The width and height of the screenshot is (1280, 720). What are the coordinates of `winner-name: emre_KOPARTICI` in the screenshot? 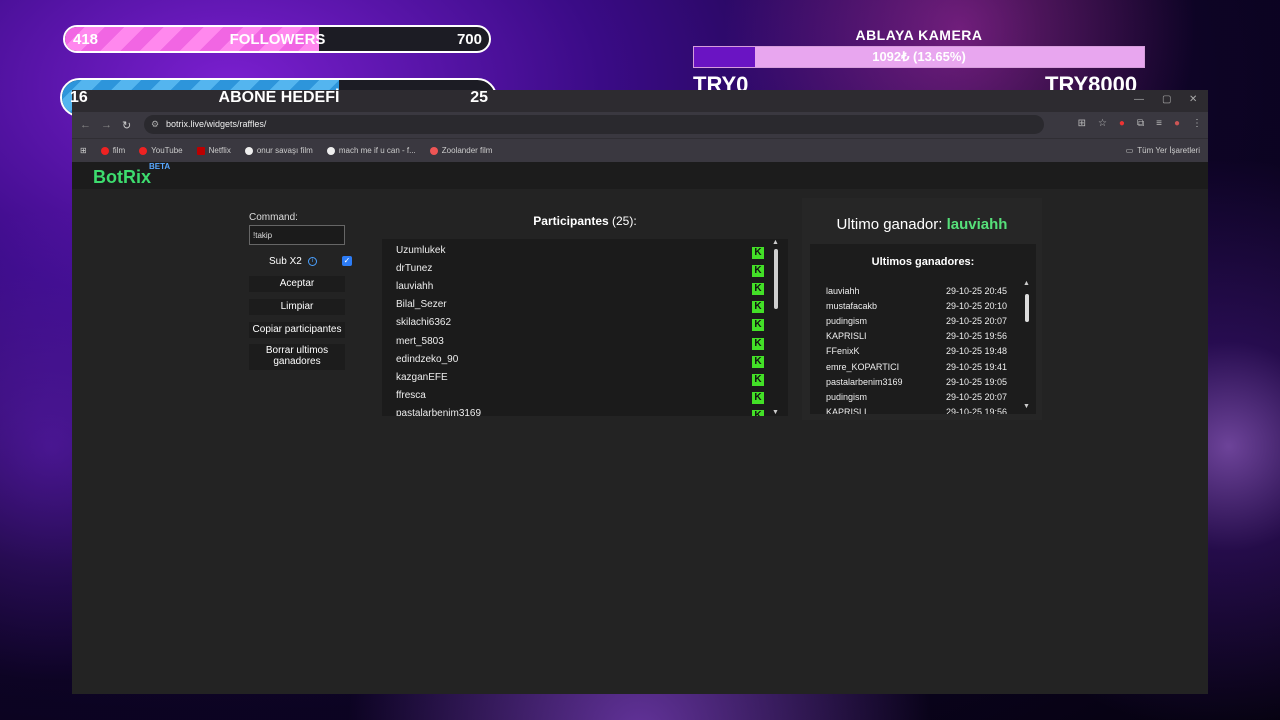 It's located at (863, 366).